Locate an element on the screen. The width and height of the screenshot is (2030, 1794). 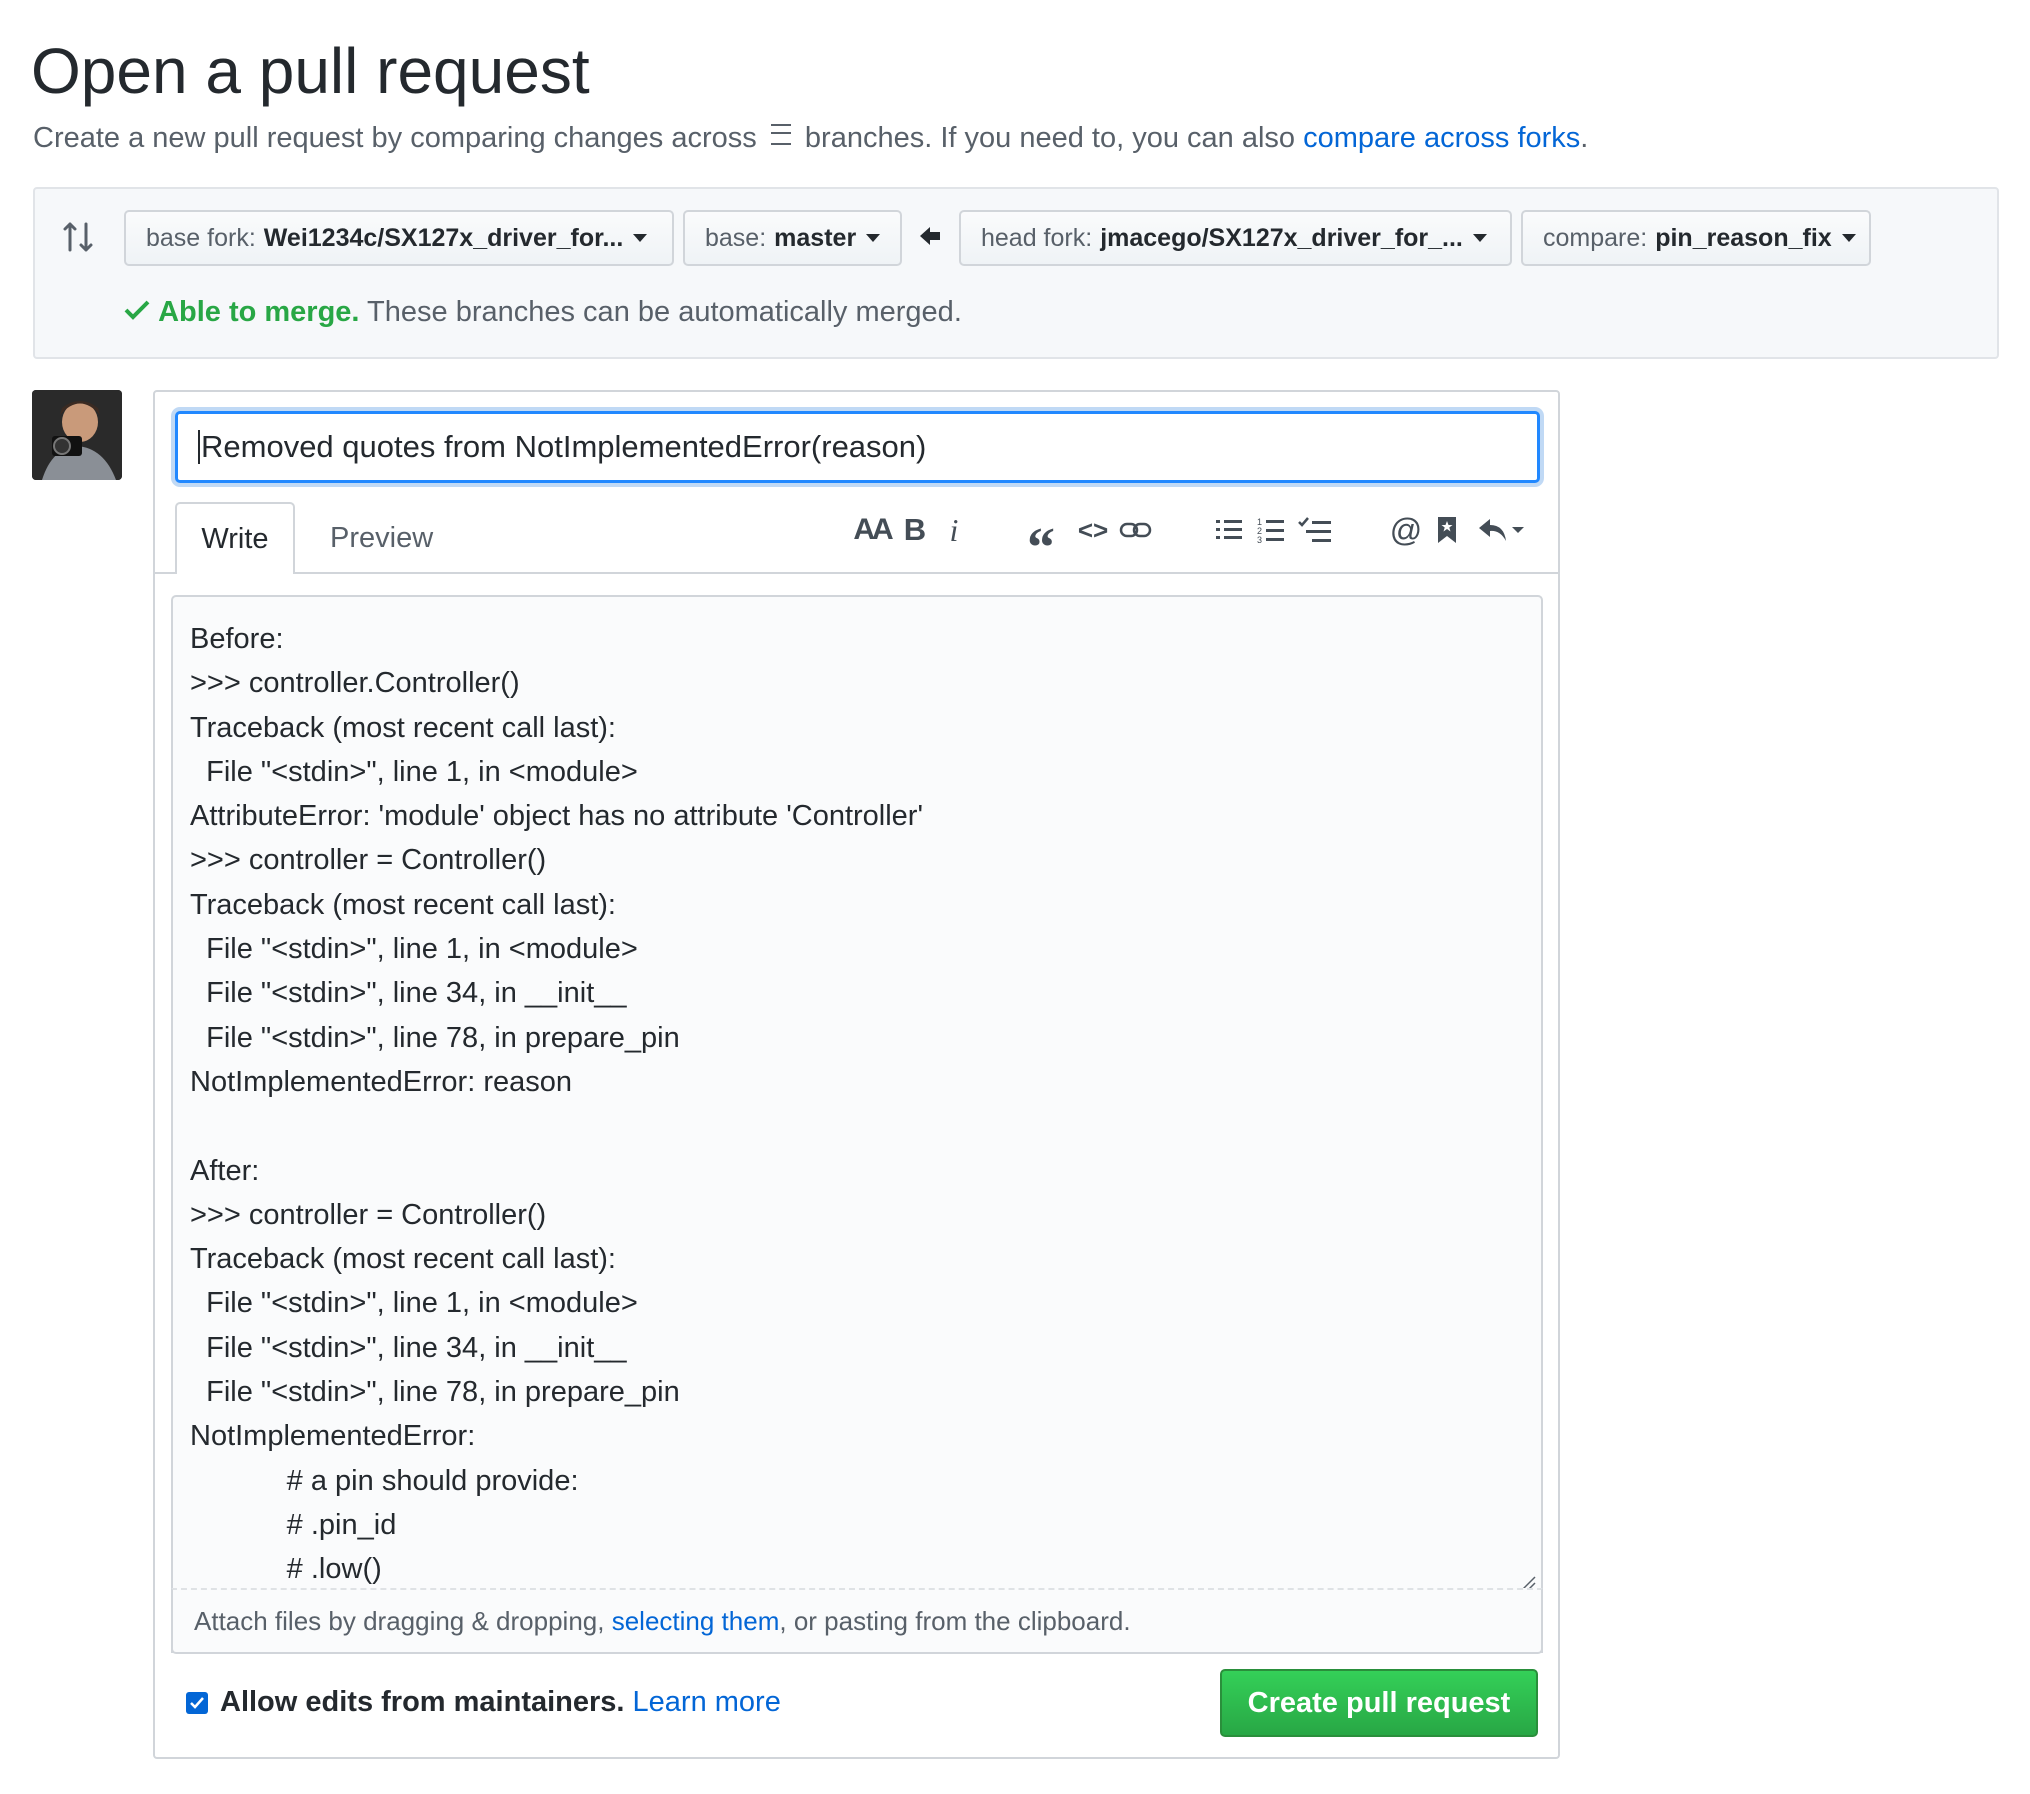
reply-icon is located at coordinates (1500, 530).